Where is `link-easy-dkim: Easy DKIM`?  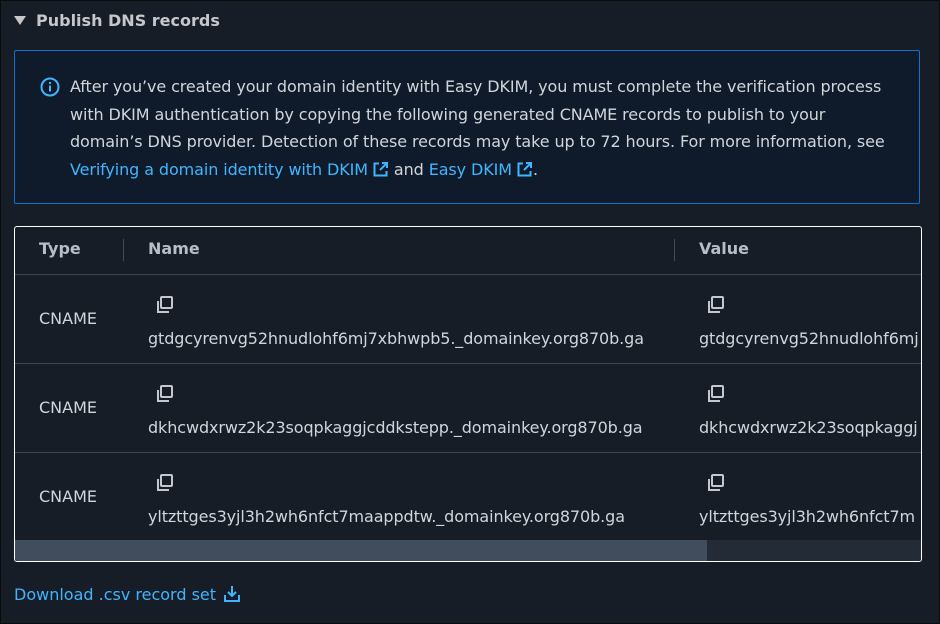
link-easy-dkim: Easy DKIM is located at coordinates (481, 169).